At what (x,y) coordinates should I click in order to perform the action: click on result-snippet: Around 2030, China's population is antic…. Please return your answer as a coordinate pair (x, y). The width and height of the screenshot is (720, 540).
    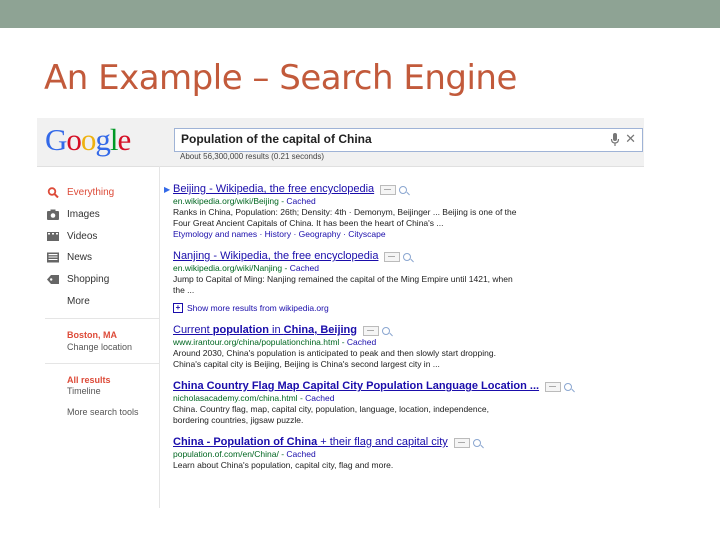
    Looking at the image, I should click on (334, 353).